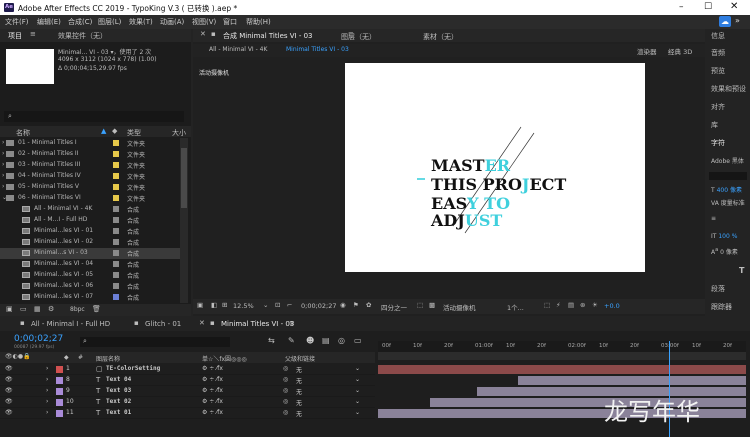  Describe the element at coordinates (729, 190) in the screenshot. I see `font-size-value: 400 像素` at that location.